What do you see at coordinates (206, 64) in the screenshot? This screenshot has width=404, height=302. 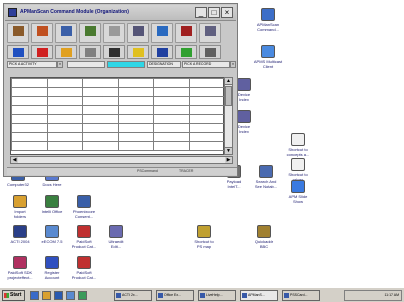 I see `record-select: PICK A RECORD` at bounding box center [206, 64].